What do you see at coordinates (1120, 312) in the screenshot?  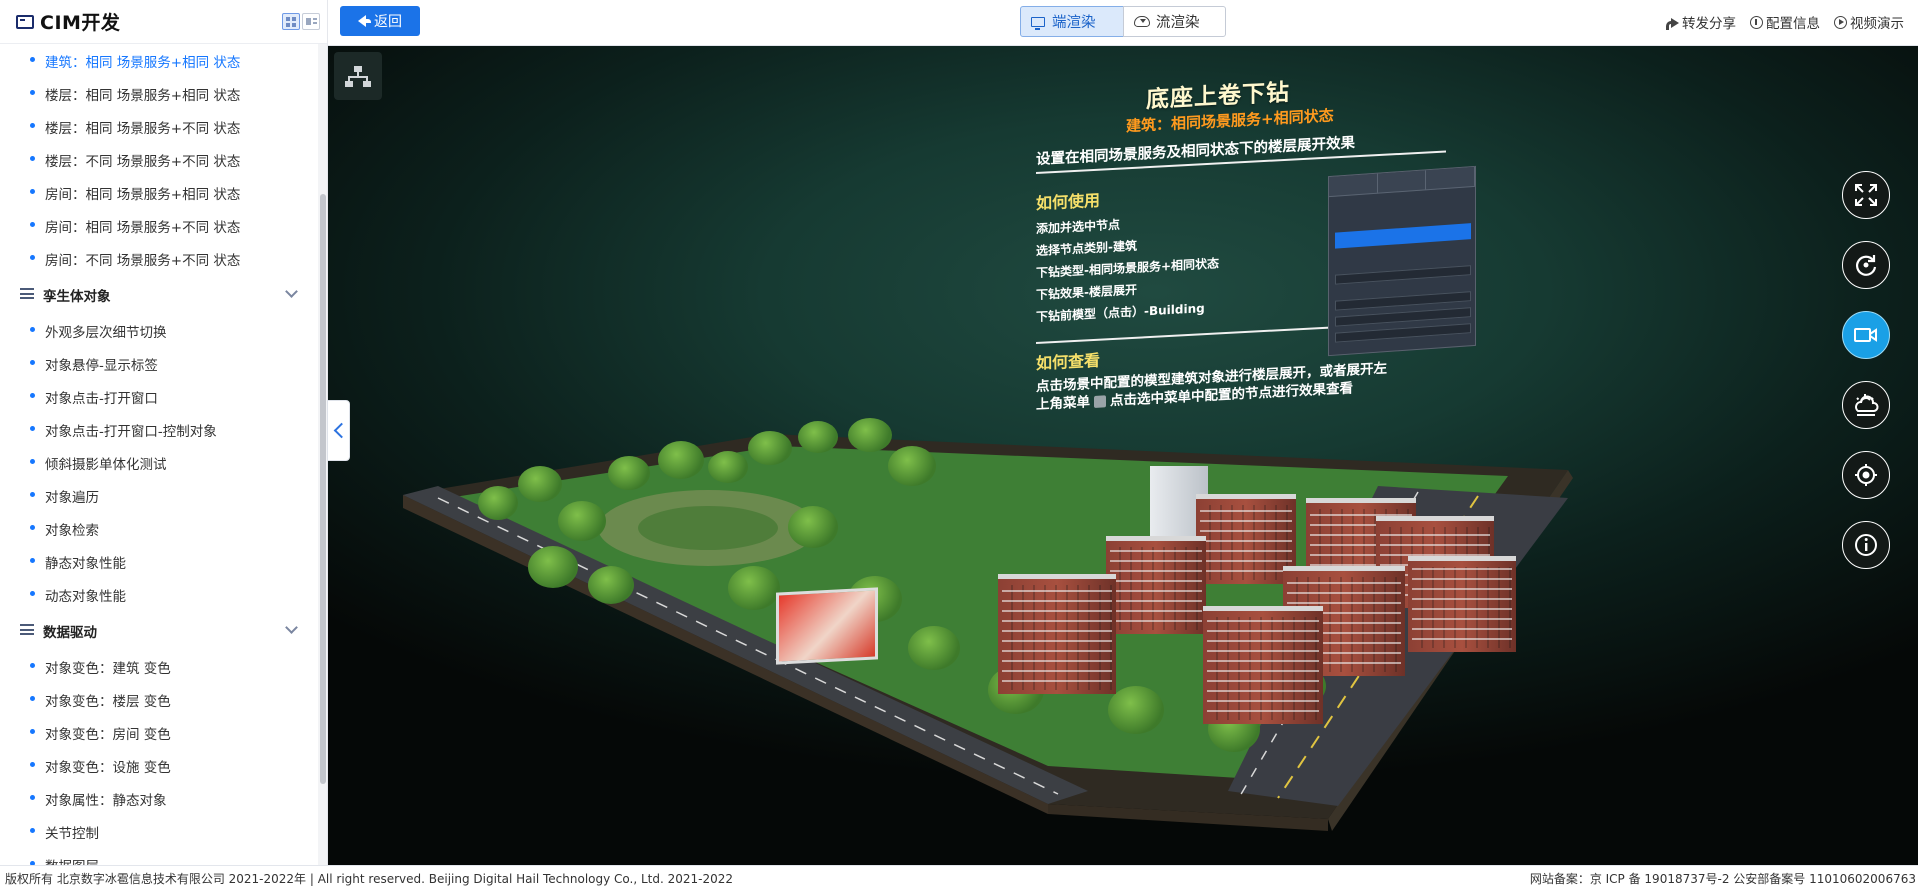 I see `usage-step: 下钻前模型（点击）-Building` at bounding box center [1120, 312].